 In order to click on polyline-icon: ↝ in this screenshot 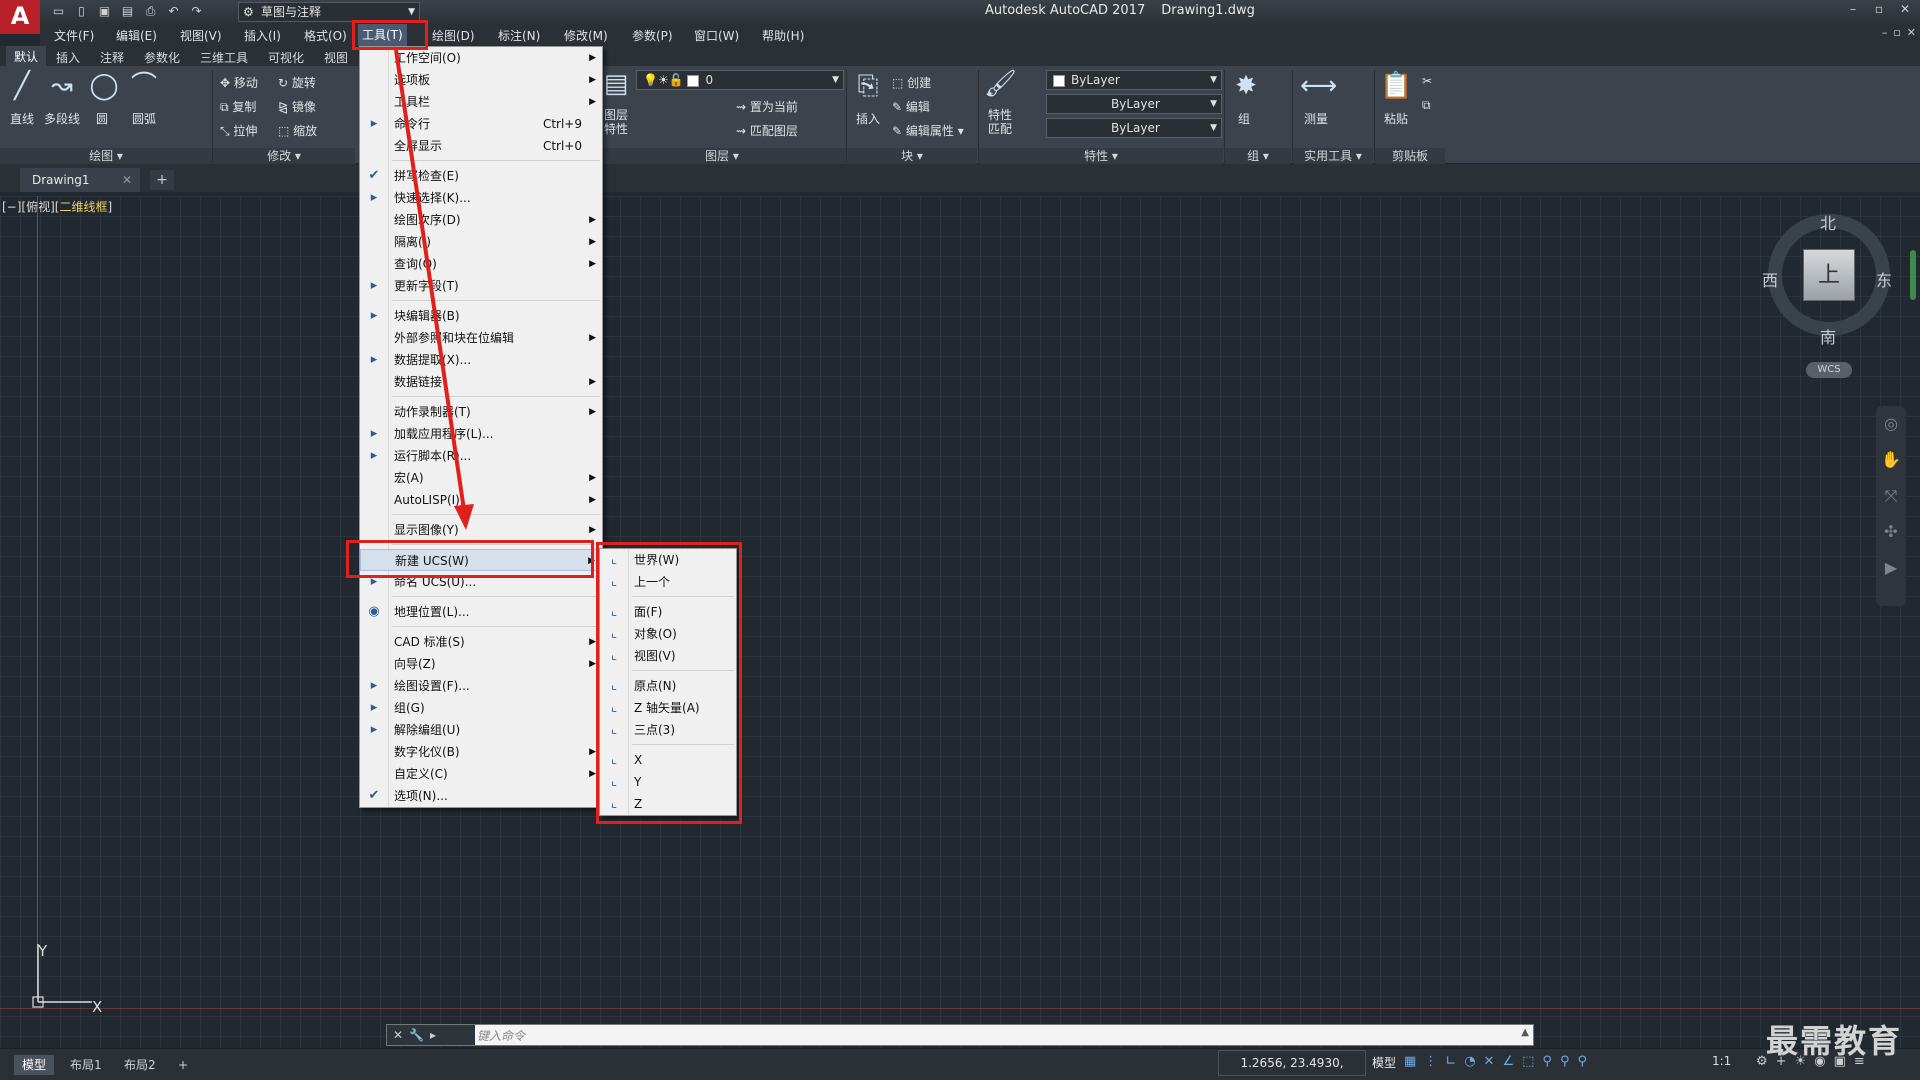, I will do `click(62, 86)`.